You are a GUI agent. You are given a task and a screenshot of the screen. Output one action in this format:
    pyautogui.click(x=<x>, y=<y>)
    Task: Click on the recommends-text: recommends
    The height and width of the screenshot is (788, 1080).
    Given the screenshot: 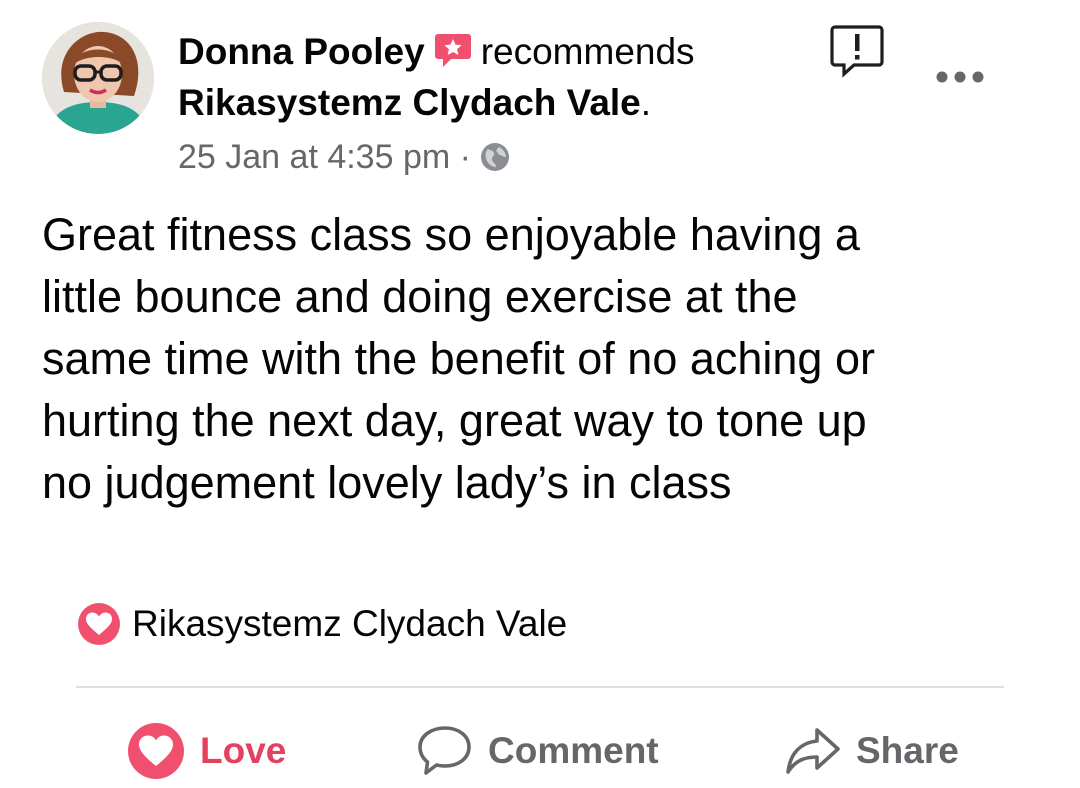 What is the action you would take?
    pyautogui.click(x=587, y=51)
    